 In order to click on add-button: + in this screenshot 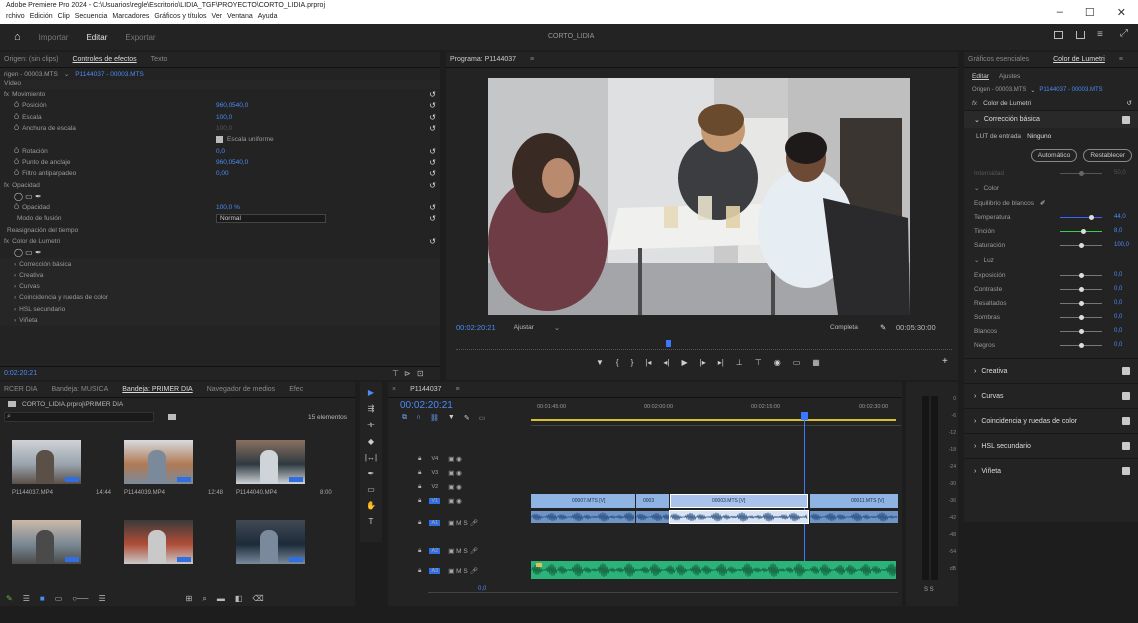, I will do `click(945, 361)`.